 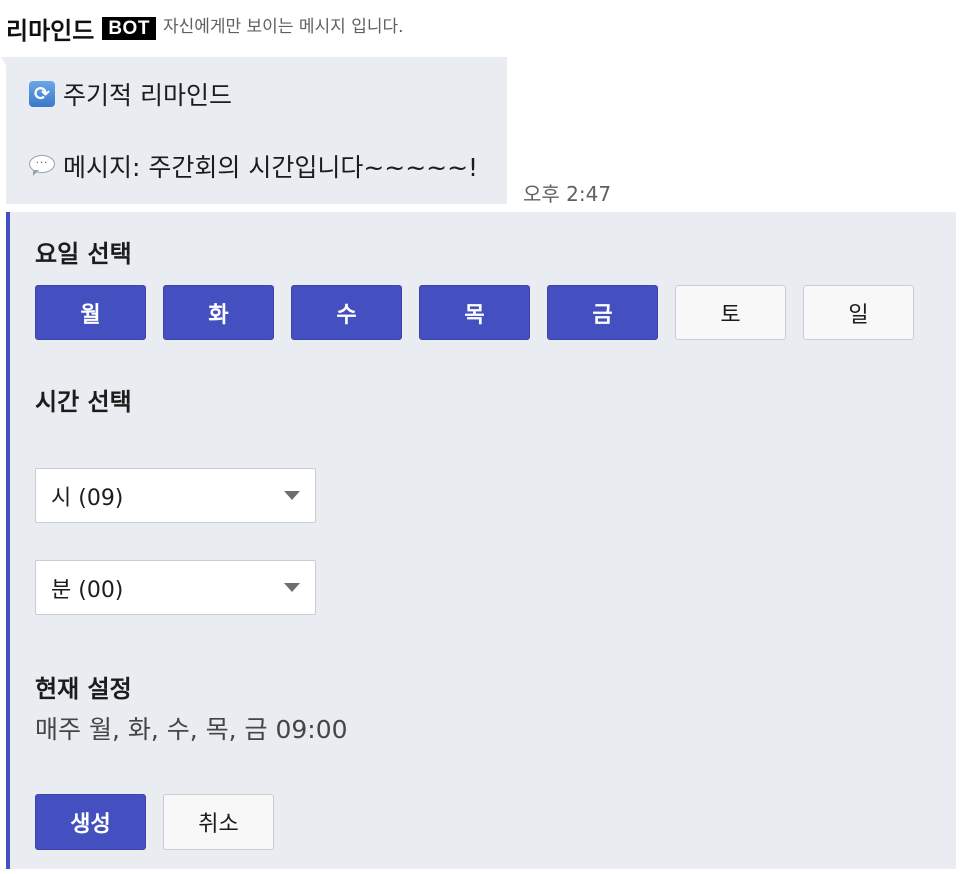 I want to click on cancel-button: 취소, so click(x=218, y=822).